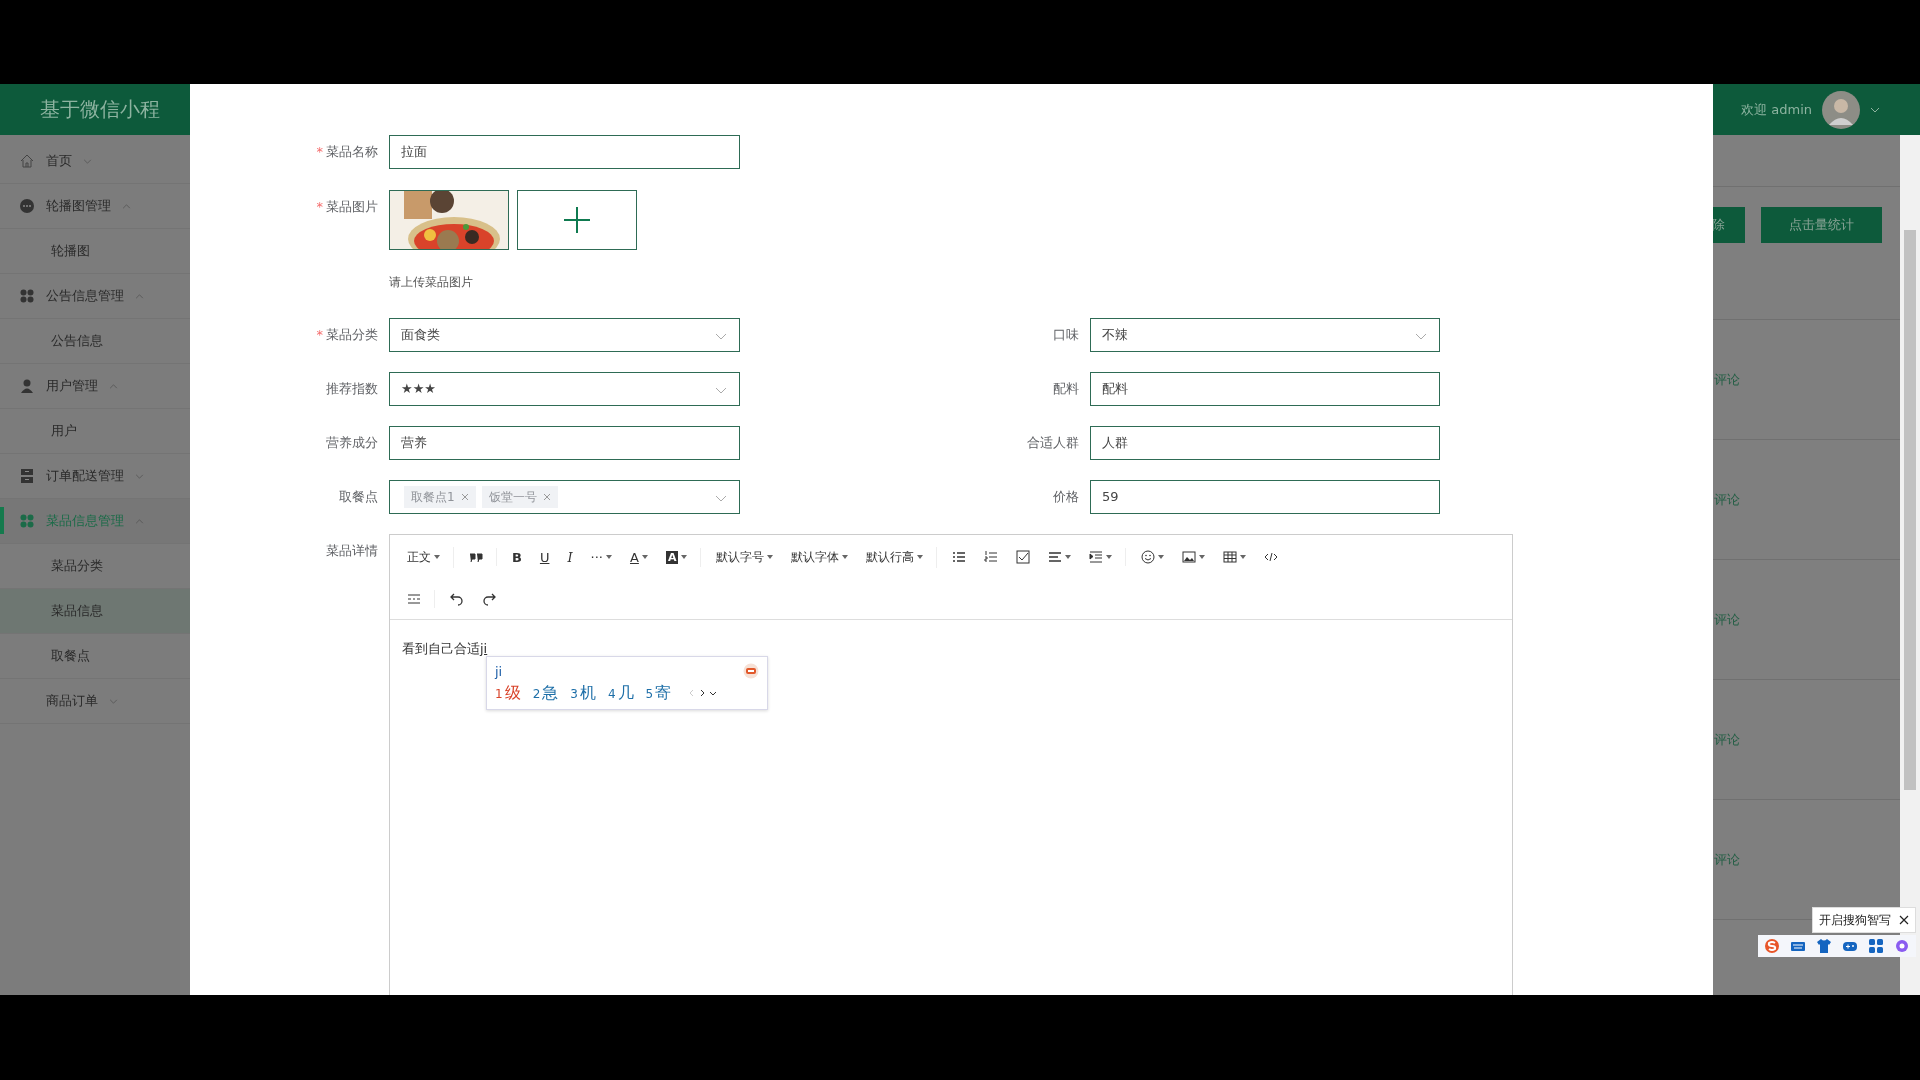 Image resolution: width=1920 pixels, height=1080 pixels. Describe the element at coordinates (1824, 946) in the screenshot. I see `shirt-icon` at that location.